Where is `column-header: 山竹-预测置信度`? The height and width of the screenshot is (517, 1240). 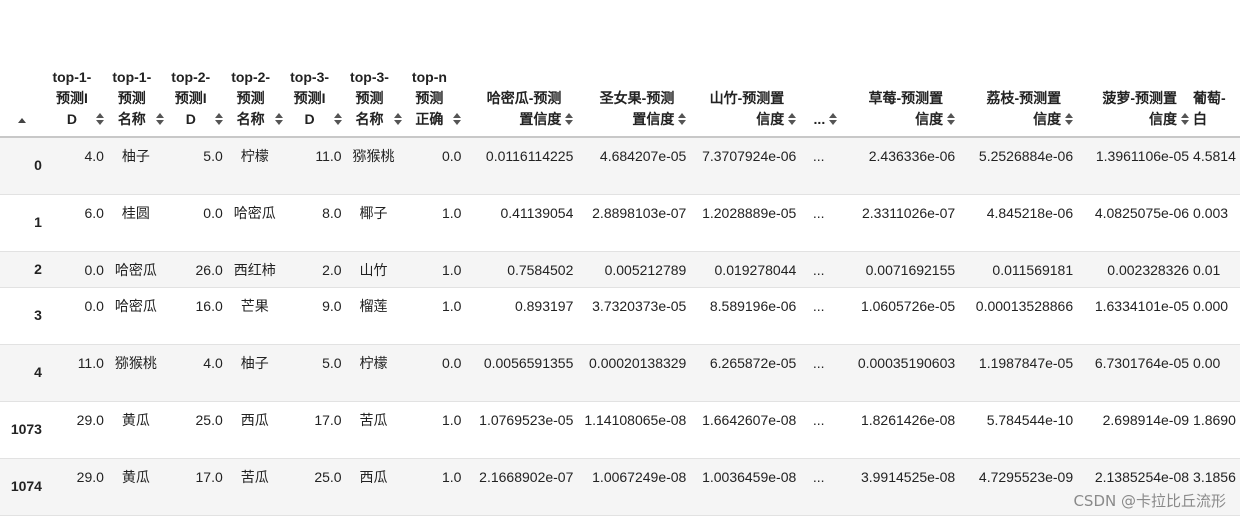 column-header: 山竹-预测置信度 is located at coordinates (745, 69).